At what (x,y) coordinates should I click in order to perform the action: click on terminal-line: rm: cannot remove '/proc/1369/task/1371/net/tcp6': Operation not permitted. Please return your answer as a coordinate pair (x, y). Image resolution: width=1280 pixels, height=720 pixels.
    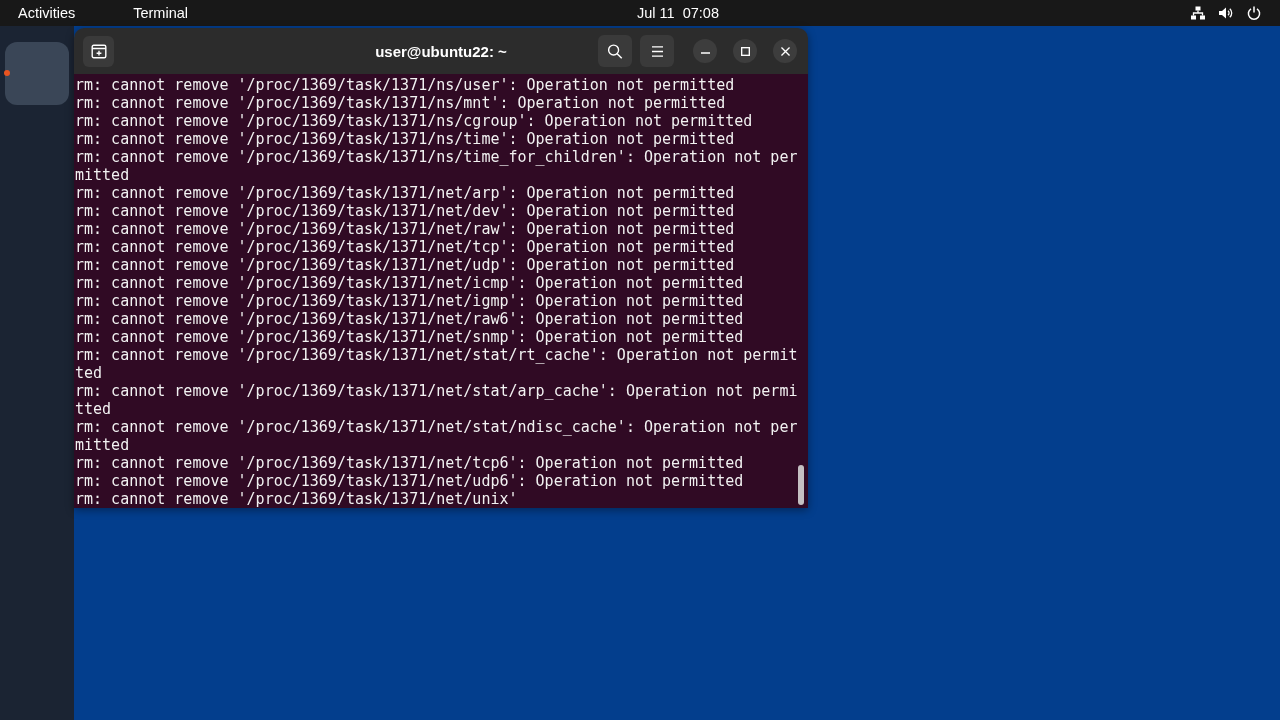
    Looking at the image, I should click on (410, 463).